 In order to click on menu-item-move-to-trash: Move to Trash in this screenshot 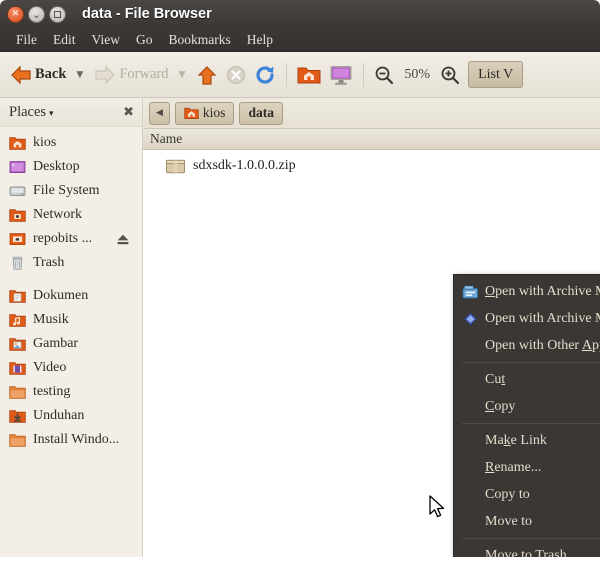, I will do `click(527, 550)`.